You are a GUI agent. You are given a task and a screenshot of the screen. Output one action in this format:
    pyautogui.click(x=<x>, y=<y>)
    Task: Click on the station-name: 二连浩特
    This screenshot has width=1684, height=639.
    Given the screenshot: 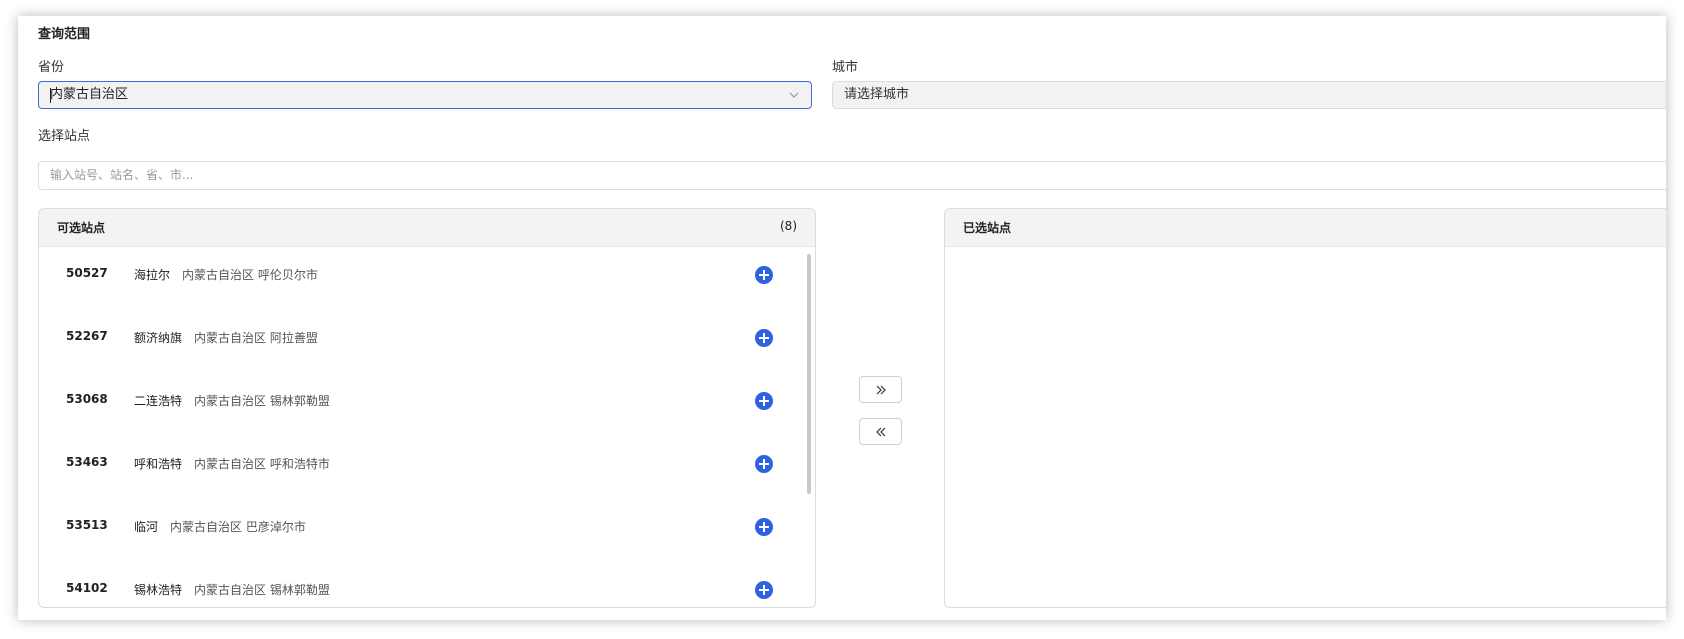 What is the action you would take?
    pyautogui.click(x=158, y=401)
    